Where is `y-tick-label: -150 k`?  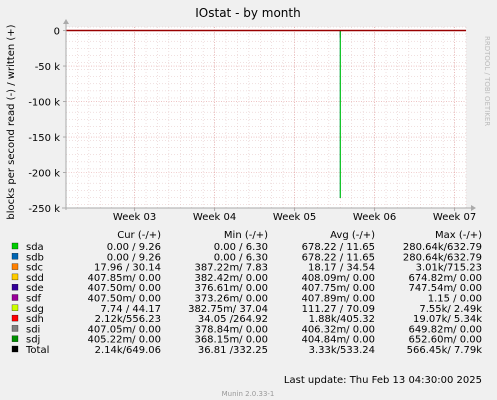 y-tick-label: -150 k is located at coordinates (44, 138).